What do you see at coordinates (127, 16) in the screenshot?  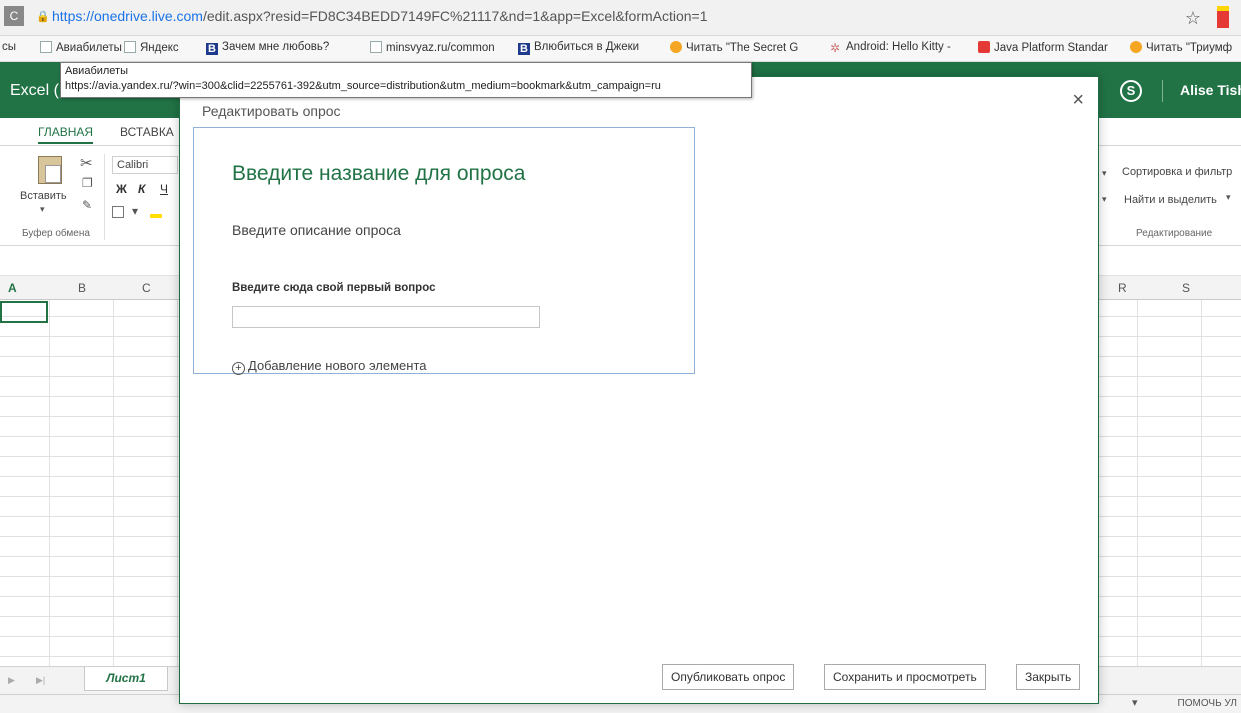 I see `url-host: https://onedrive.live.com` at bounding box center [127, 16].